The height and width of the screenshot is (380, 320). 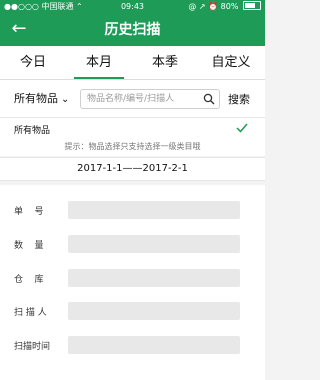 I want to click on form-row-quantity: 数 量, so click(x=132, y=244).